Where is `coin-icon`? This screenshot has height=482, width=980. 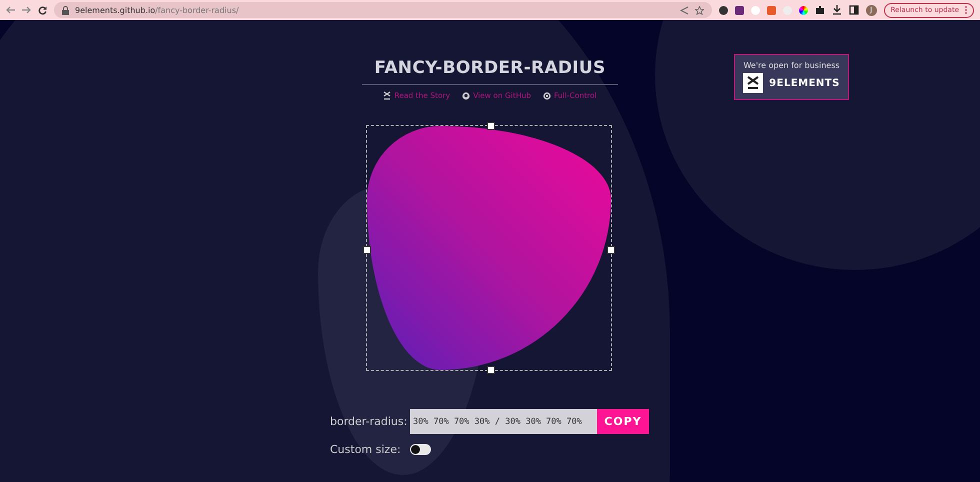 coin-icon is located at coordinates (546, 96).